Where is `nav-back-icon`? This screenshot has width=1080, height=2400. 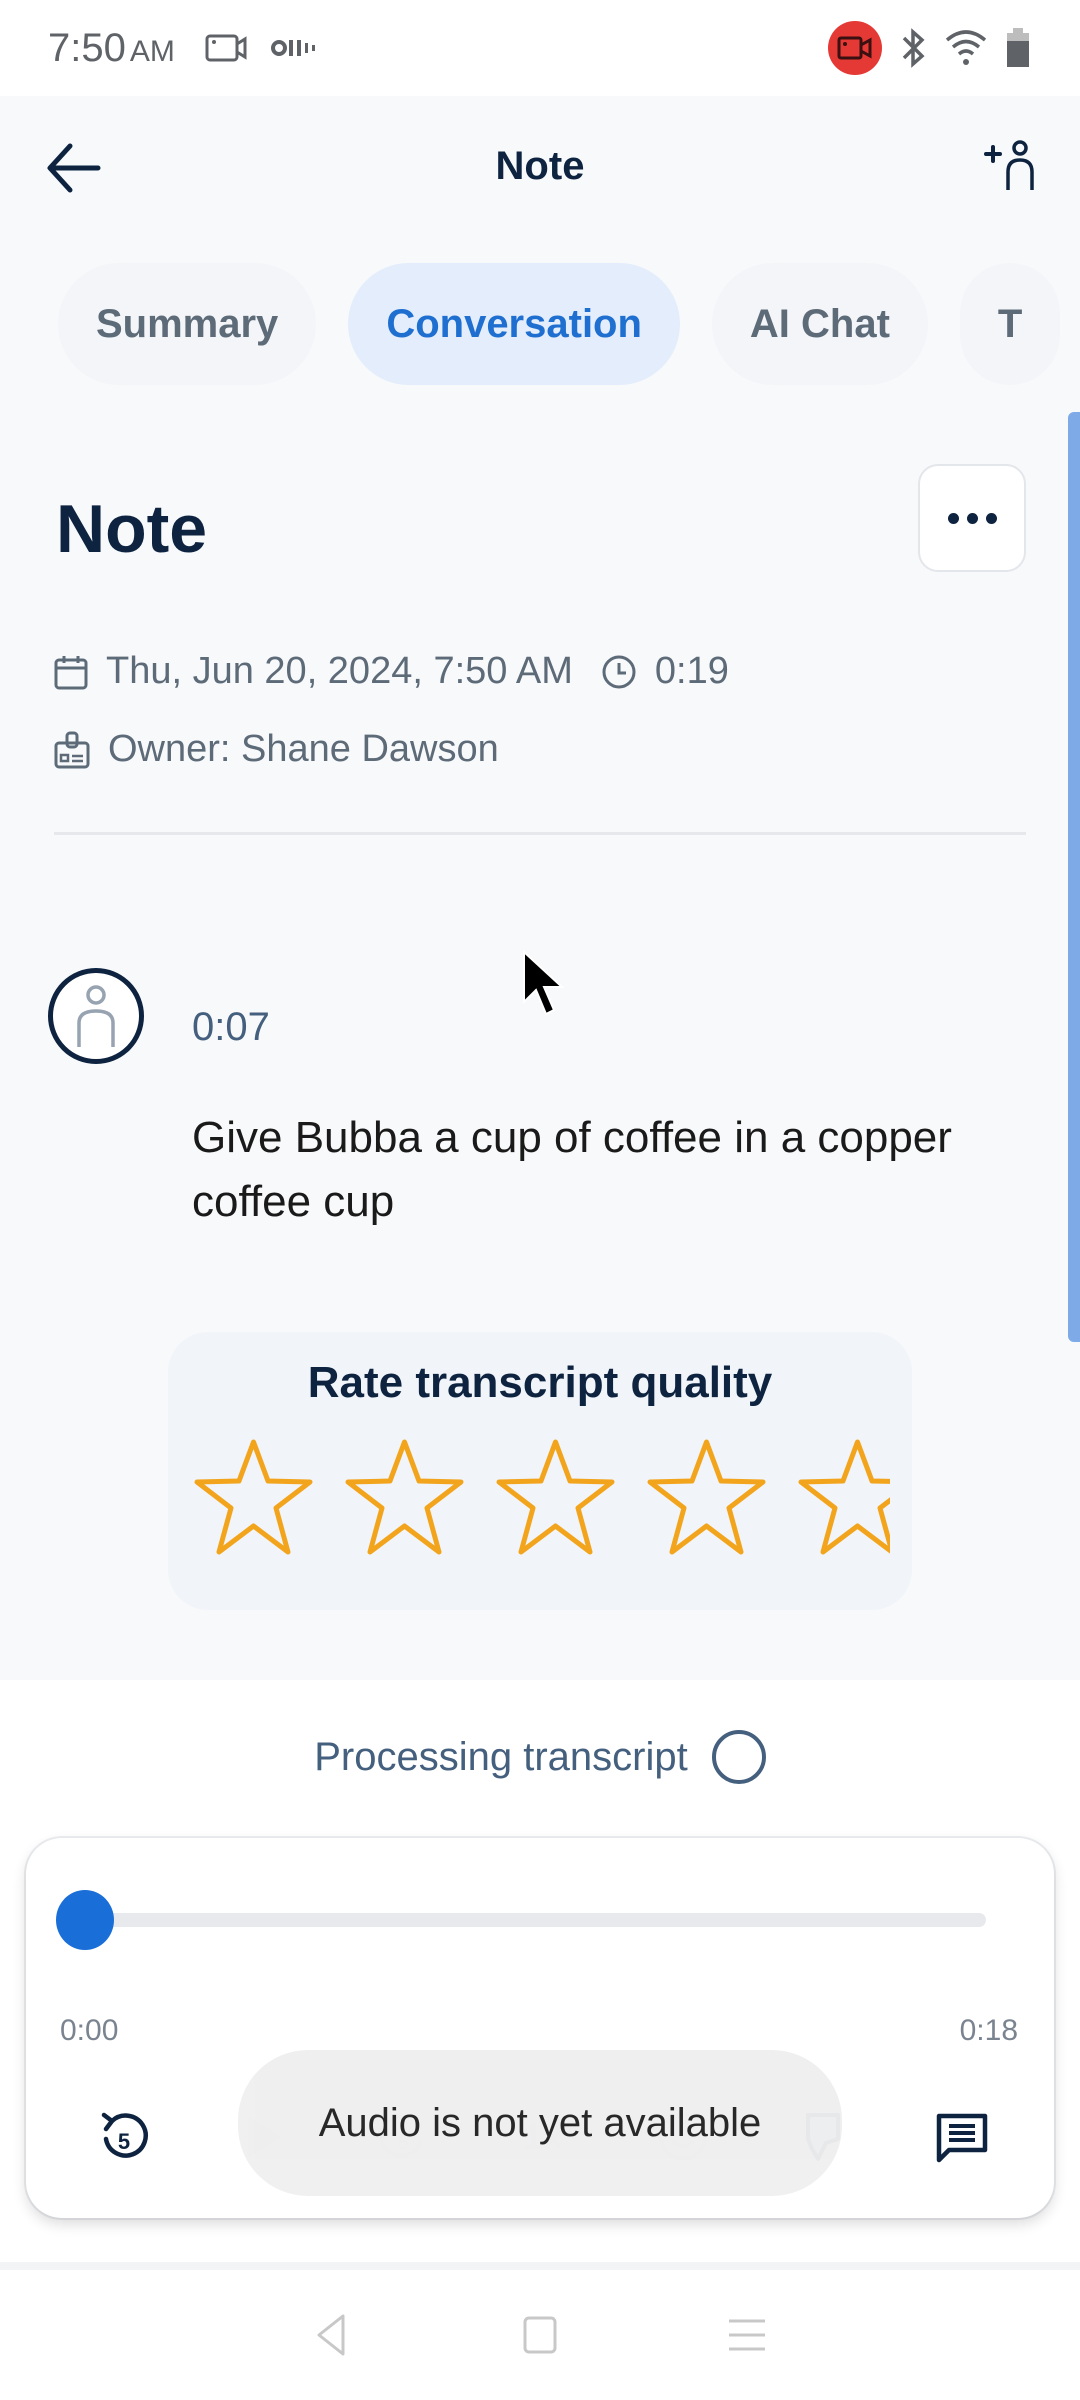
nav-back-icon is located at coordinates (331, 2335).